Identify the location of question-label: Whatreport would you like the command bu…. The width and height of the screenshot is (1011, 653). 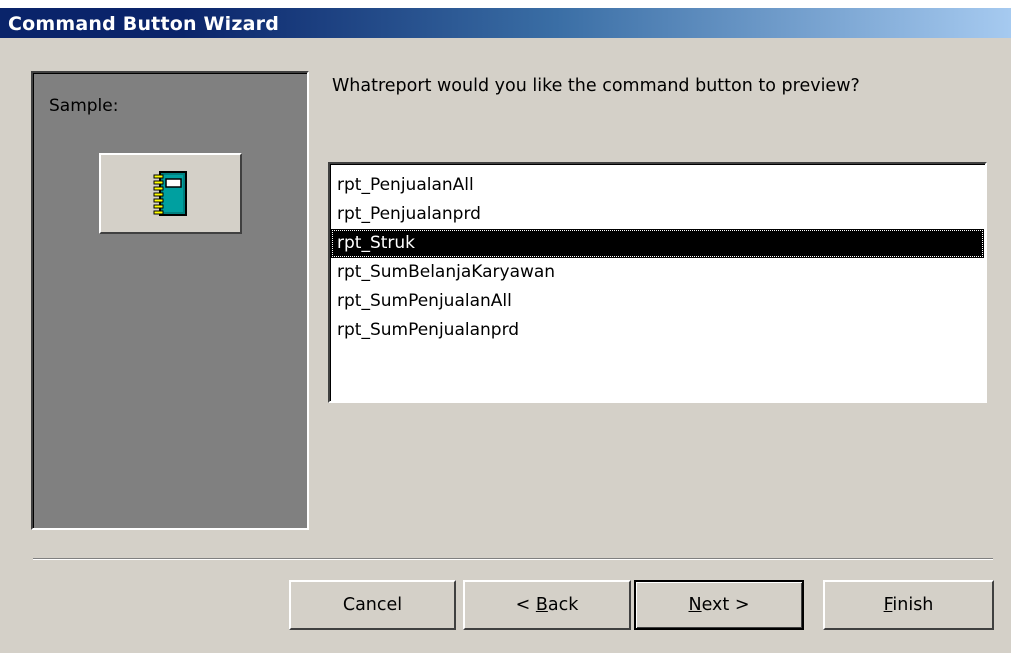
(596, 86).